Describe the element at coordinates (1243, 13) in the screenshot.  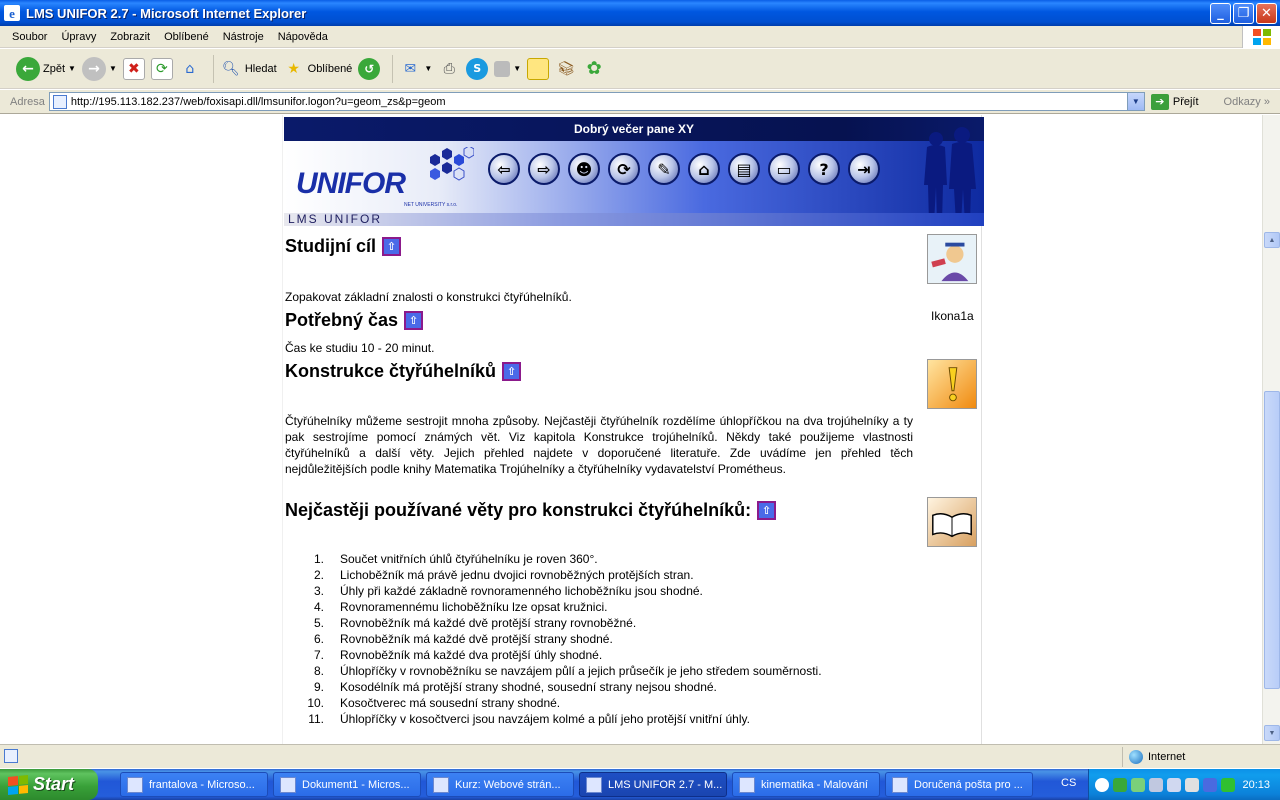
I see `maximize-button: ❐` at that location.